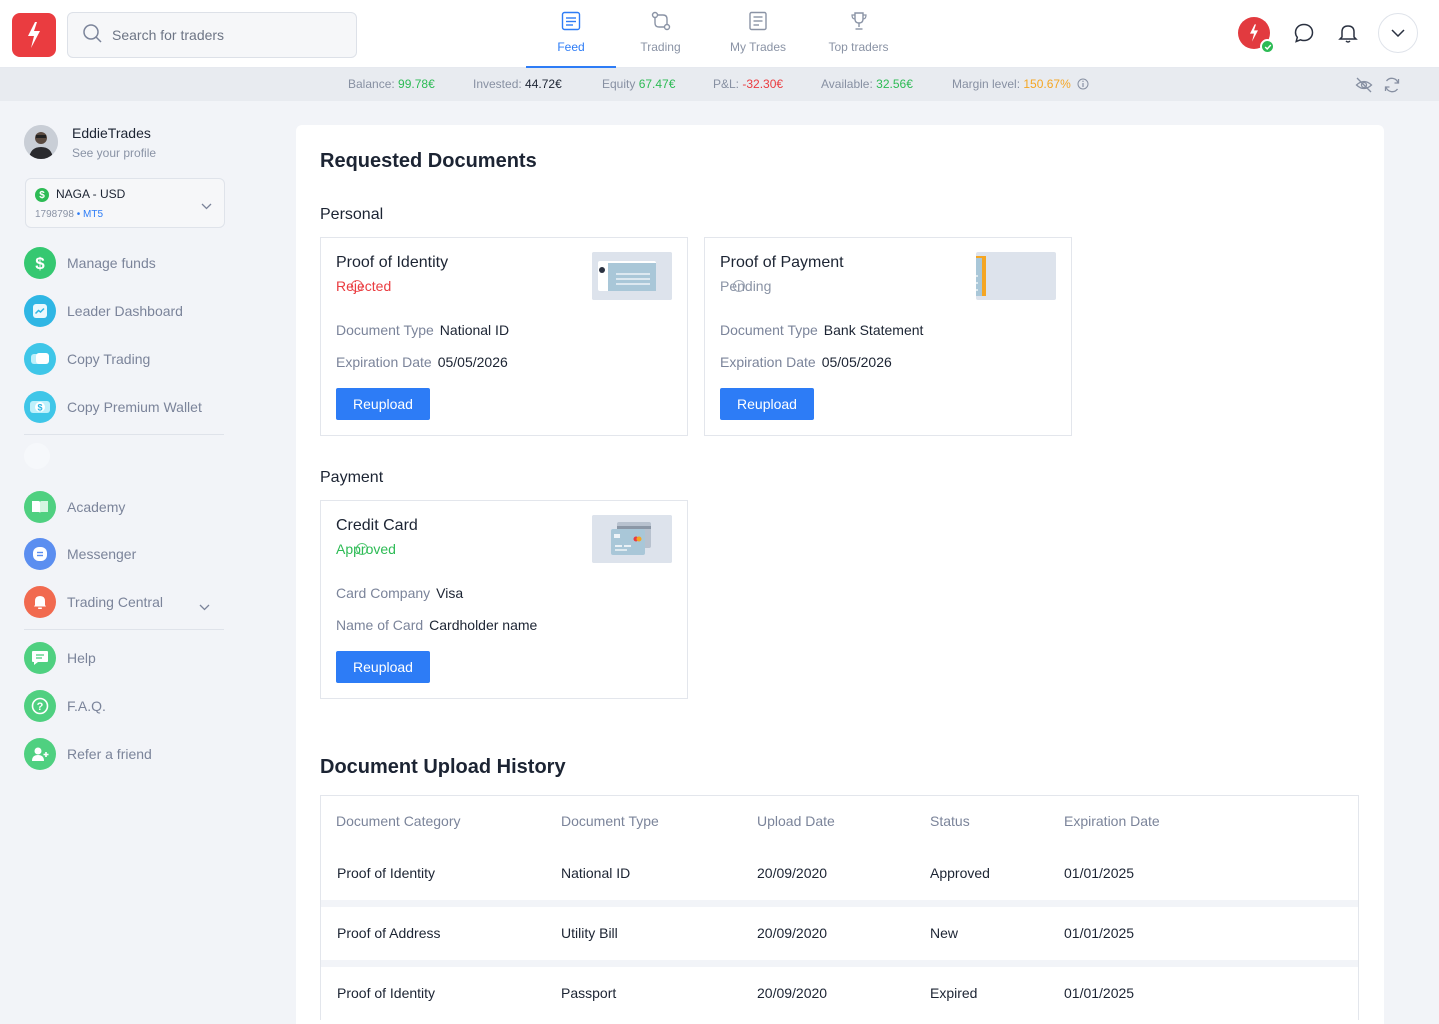 The height and width of the screenshot is (1024, 1439). I want to click on search-box, so click(212, 35).